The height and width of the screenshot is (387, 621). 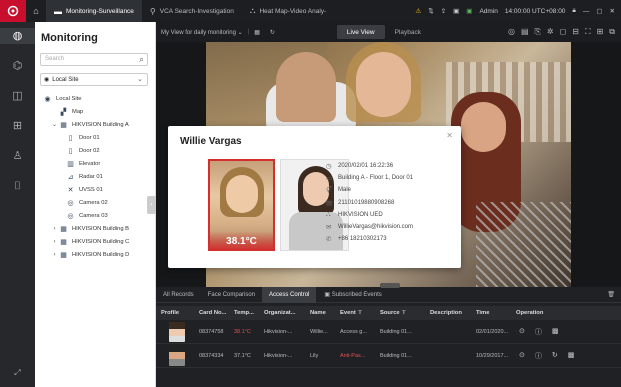 I want to click on clock-display: 14:00:00 UTC+08:00, so click(x=535, y=11).